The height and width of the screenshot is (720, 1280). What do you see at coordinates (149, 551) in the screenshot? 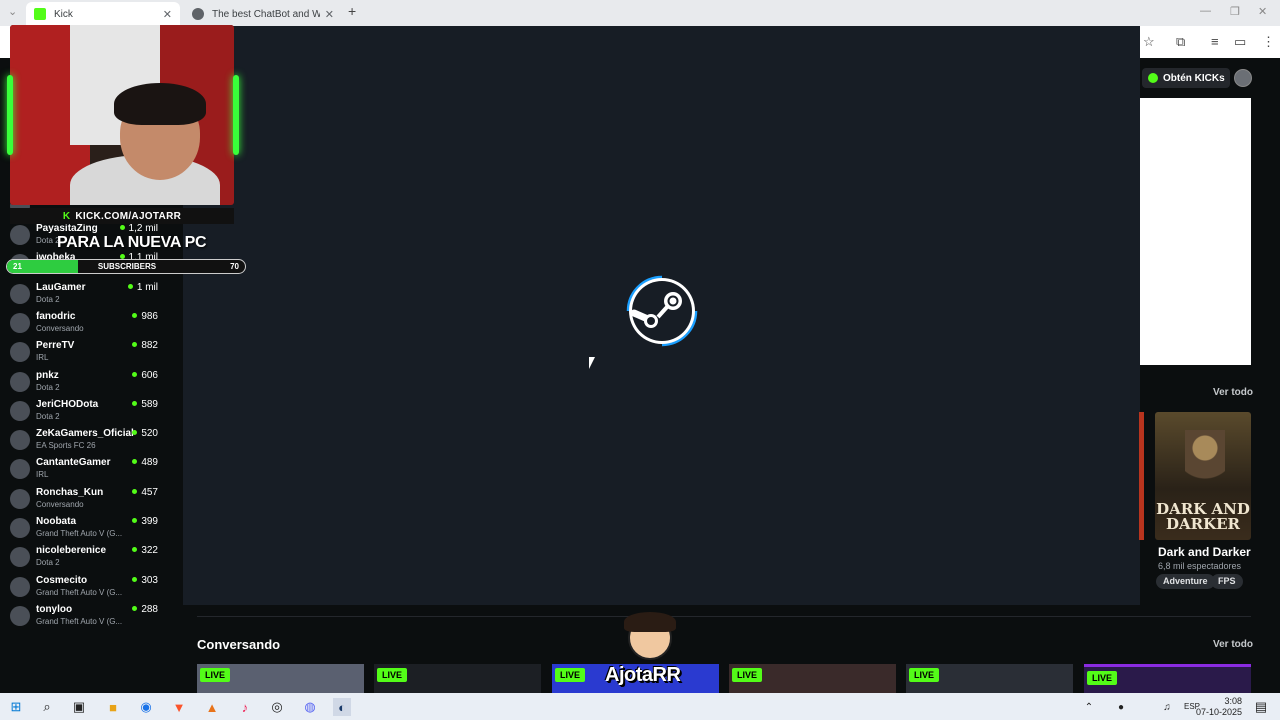
I see `viewer-count: 322` at bounding box center [149, 551].